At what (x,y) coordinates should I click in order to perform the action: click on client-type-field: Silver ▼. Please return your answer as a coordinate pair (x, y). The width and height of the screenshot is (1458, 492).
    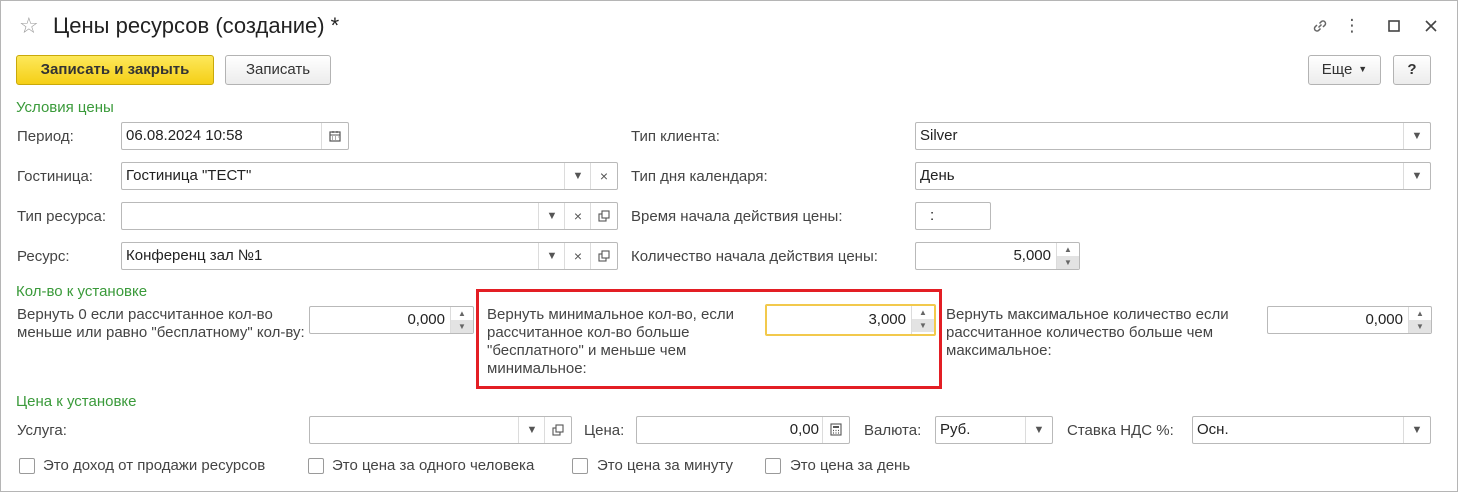
    Looking at the image, I should click on (1173, 136).